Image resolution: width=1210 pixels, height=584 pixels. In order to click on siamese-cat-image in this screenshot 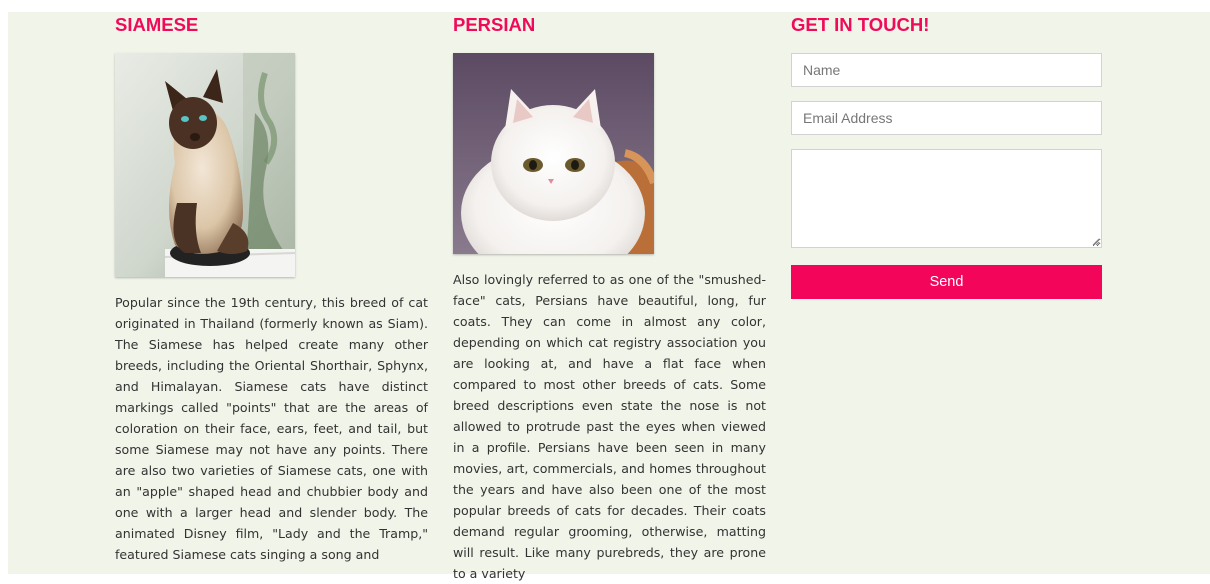, I will do `click(205, 165)`.